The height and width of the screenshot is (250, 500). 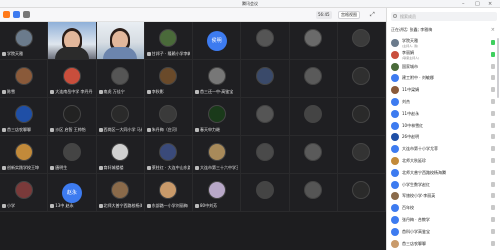 What do you see at coordinates (493, 30) in the screenshot?
I see `close-panel-icon: ×` at bounding box center [493, 30].